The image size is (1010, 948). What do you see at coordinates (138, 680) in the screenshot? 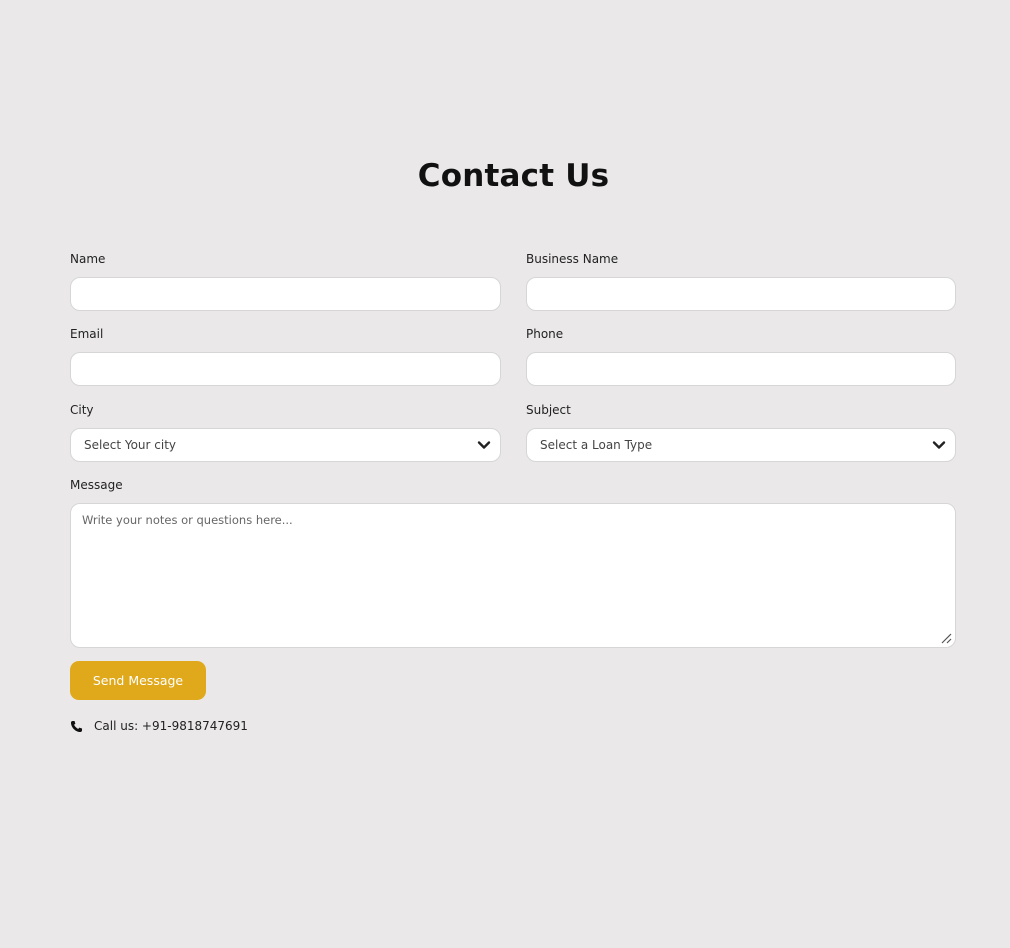
I see `send-message-button: Send Message` at bounding box center [138, 680].